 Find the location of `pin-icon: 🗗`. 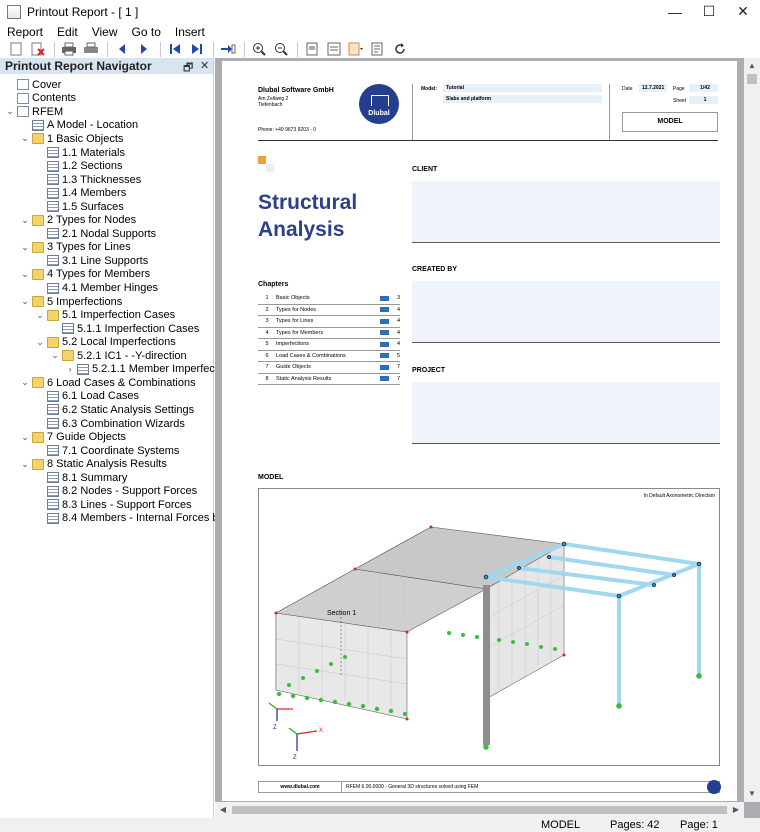

pin-icon: 🗗 is located at coordinates (188, 68).